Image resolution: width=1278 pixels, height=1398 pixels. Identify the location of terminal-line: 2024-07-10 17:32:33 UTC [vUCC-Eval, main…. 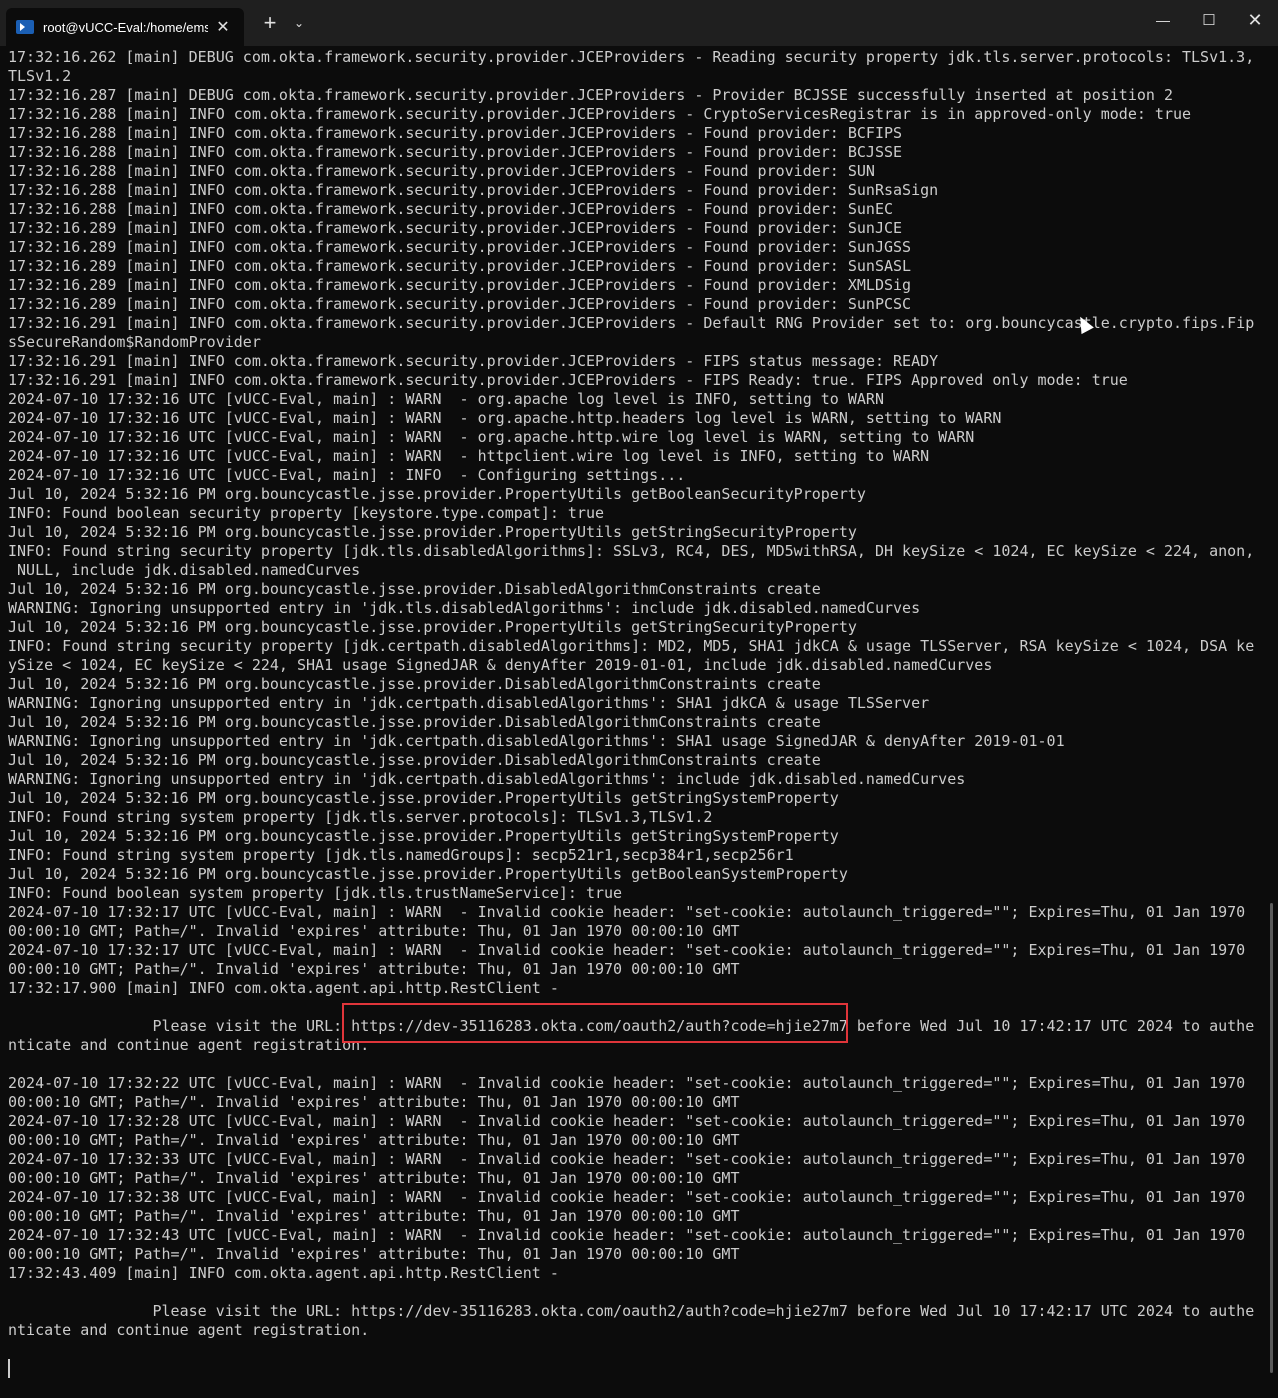
(627, 1159).